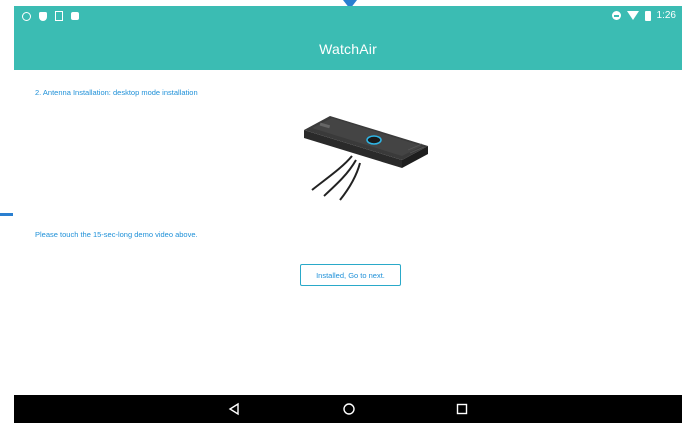  Describe the element at coordinates (50, 16) in the screenshot. I see `status-icons-left` at that location.